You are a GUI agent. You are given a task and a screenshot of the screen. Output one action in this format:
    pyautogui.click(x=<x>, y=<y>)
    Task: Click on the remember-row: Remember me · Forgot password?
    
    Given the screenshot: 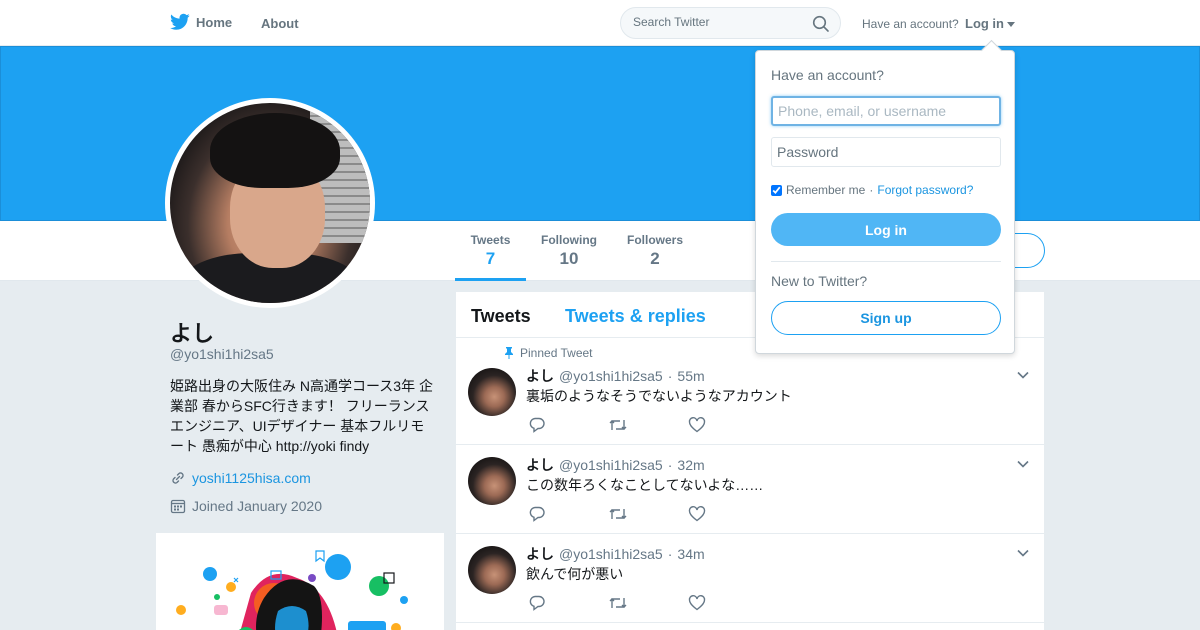 What is the action you would take?
    pyautogui.click(x=872, y=190)
    